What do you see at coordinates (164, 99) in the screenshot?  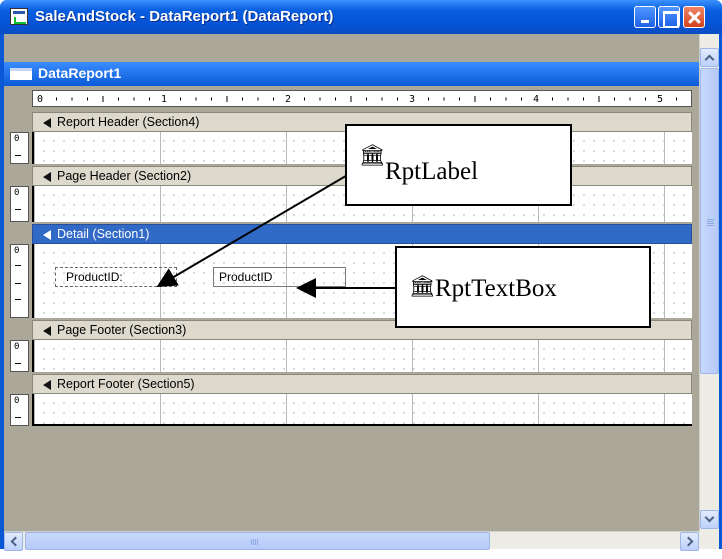 I see `ruler-label-1: 1` at bounding box center [164, 99].